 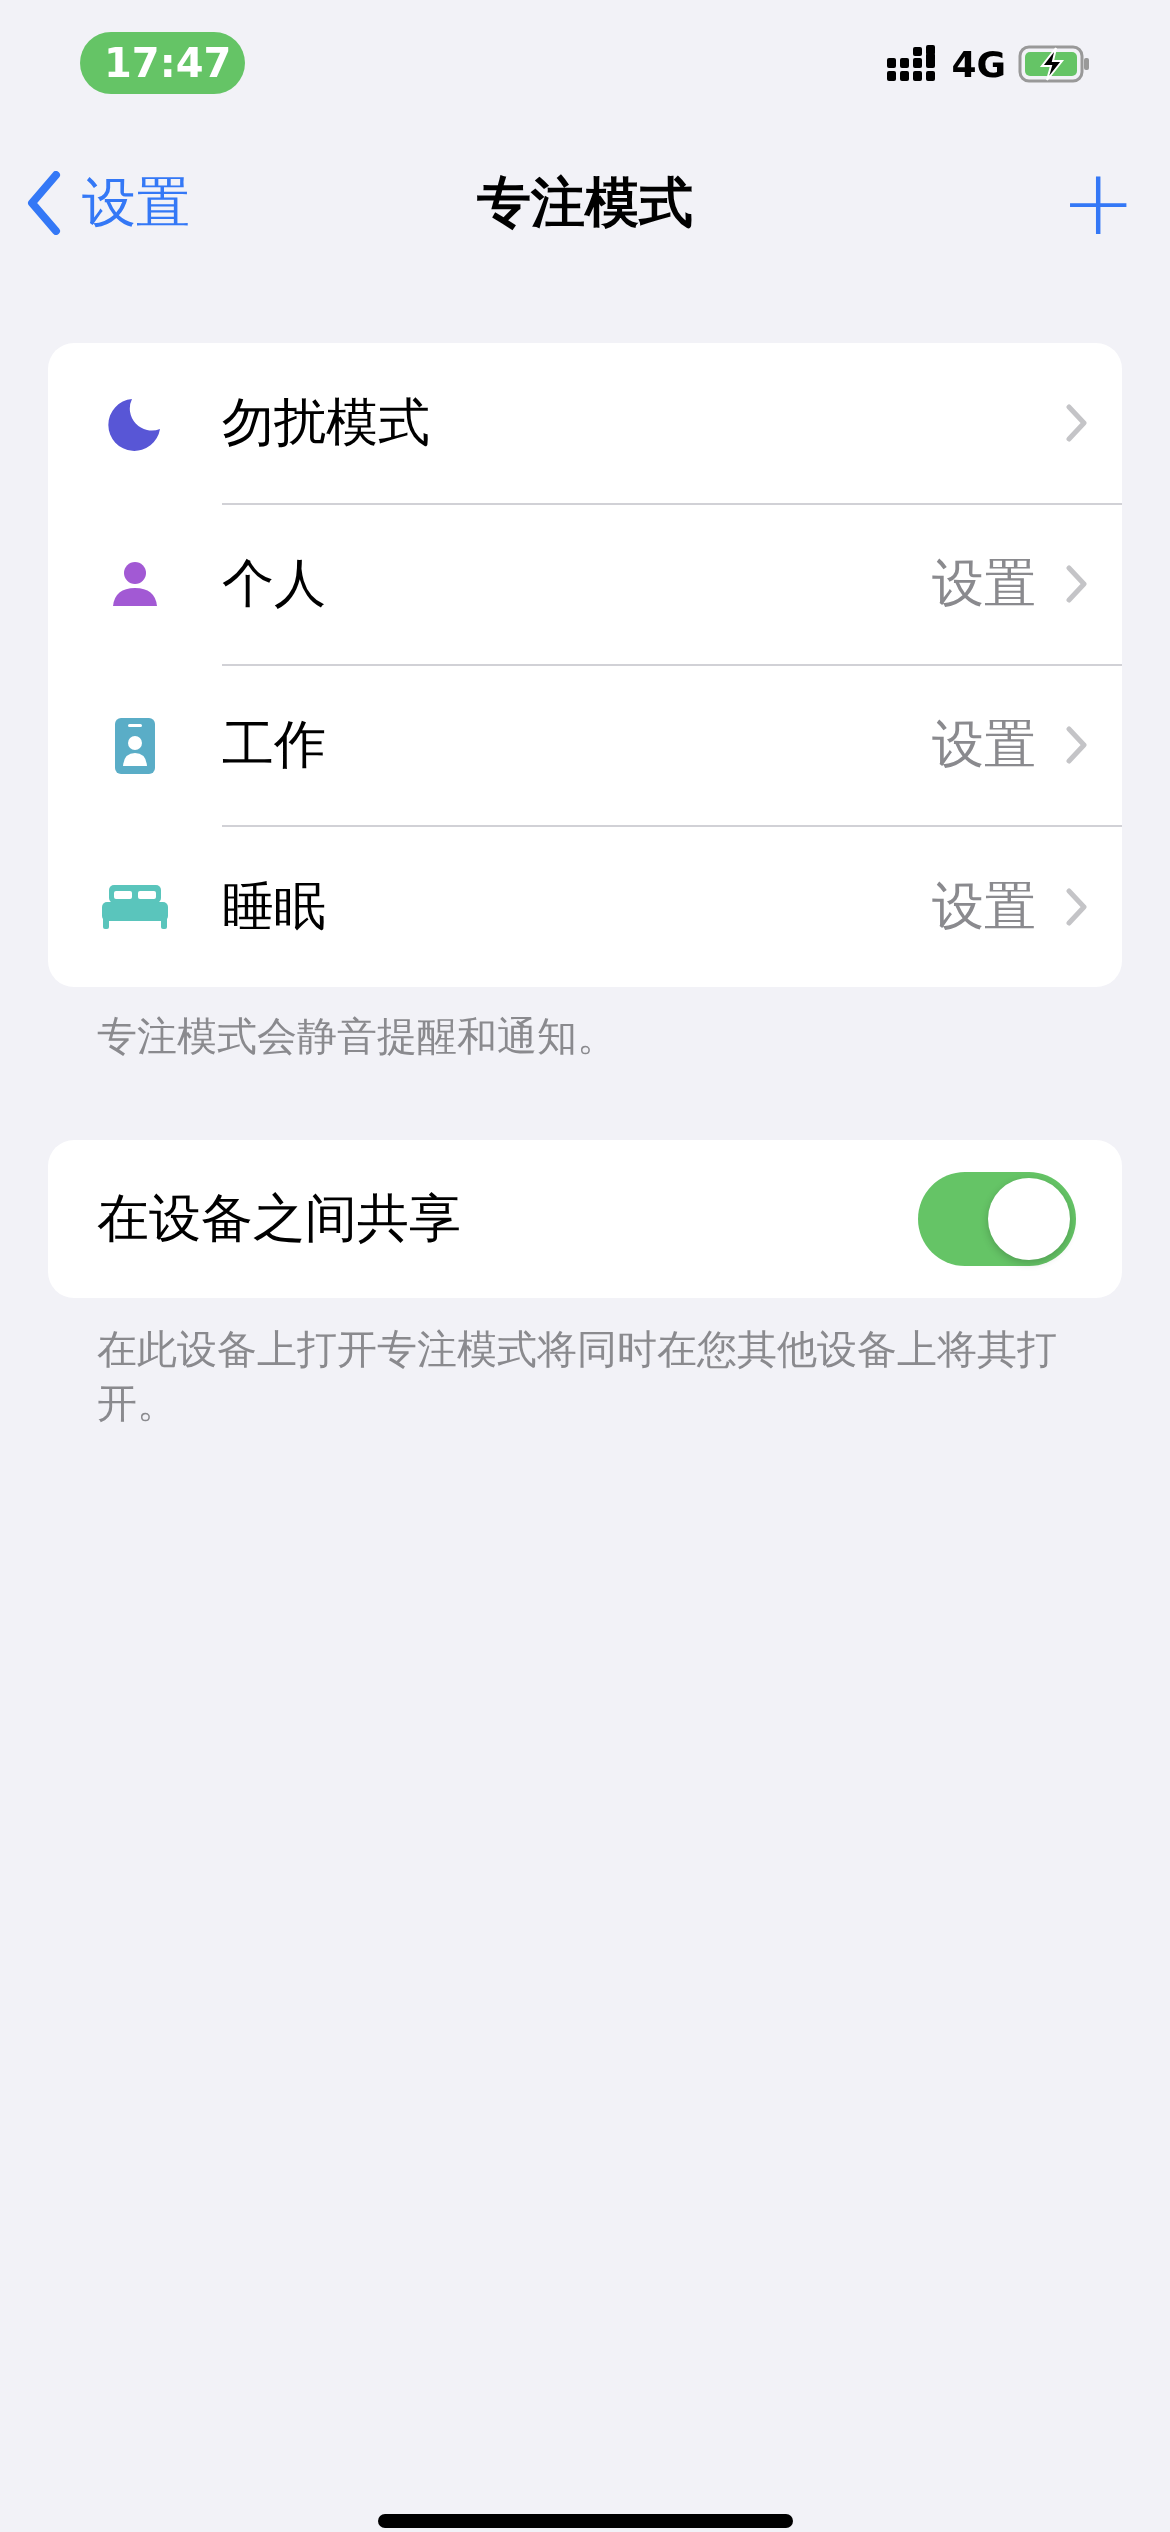 I want to click on focus-mode-label: 睡眠, so click(x=274, y=906).